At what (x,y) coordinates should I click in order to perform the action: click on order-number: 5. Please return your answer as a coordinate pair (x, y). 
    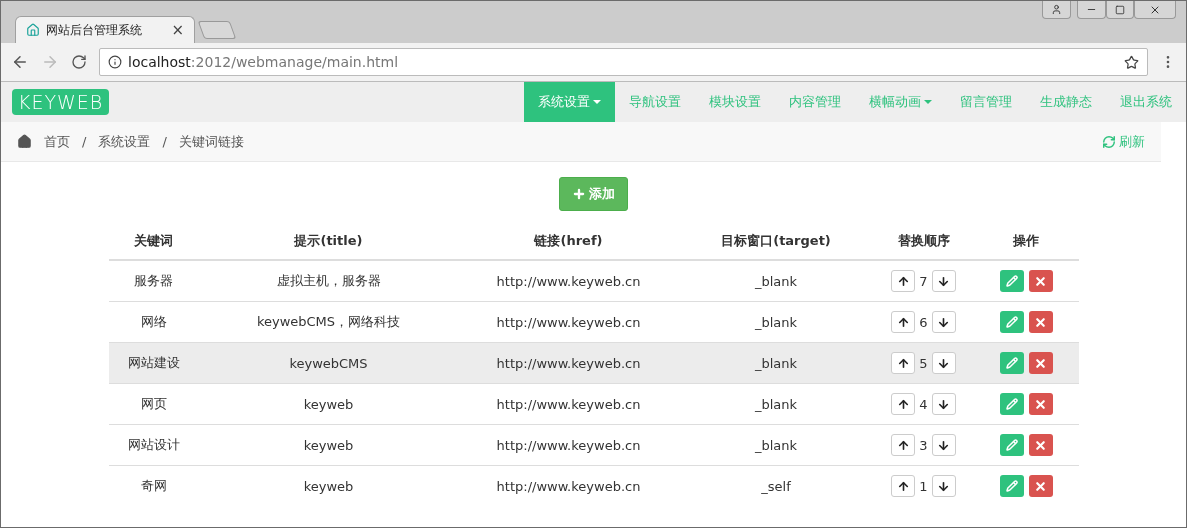
    Looking at the image, I should click on (923, 363).